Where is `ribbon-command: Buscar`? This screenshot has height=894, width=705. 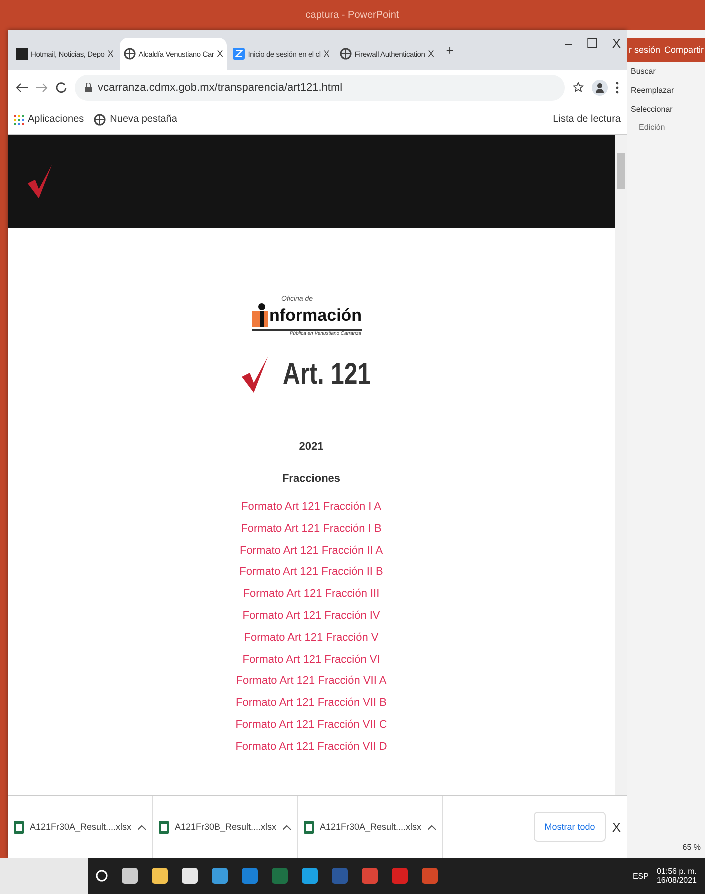 ribbon-command: Buscar is located at coordinates (666, 71).